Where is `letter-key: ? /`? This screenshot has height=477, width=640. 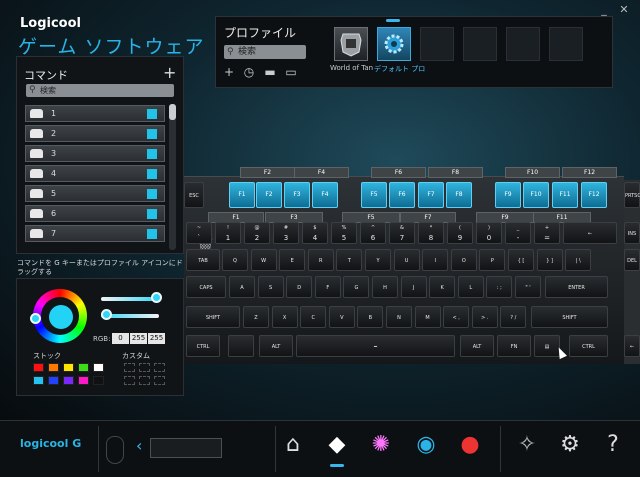 letter-key: ? / is located at coordinates (513, 317).